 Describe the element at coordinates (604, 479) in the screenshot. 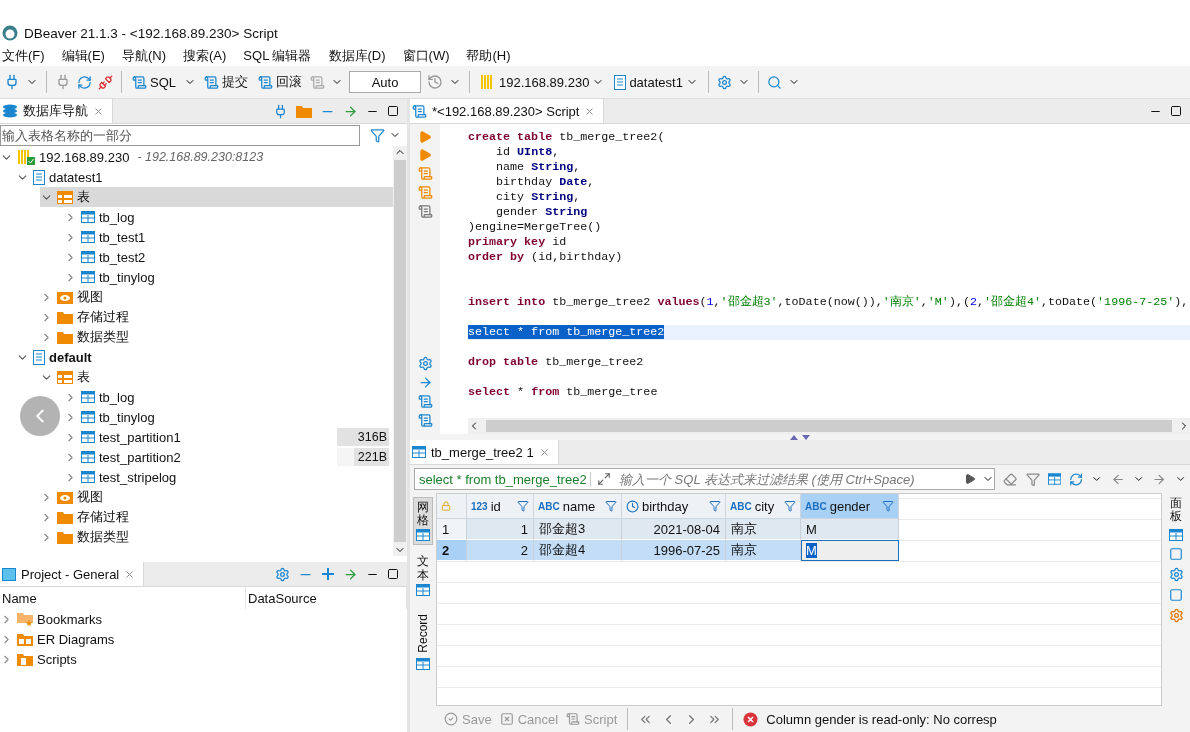

I see `expand-icon` at that location.